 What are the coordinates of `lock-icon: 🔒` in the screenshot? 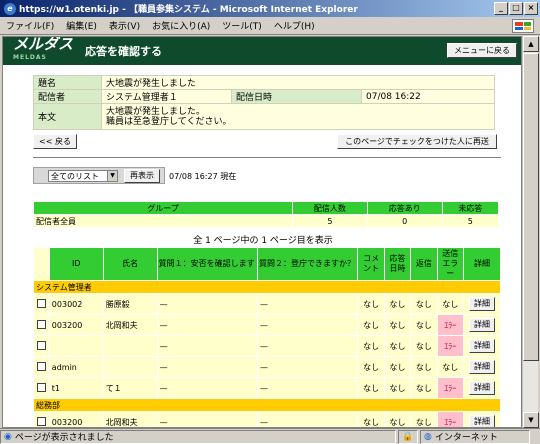 It's located at (408, 436).